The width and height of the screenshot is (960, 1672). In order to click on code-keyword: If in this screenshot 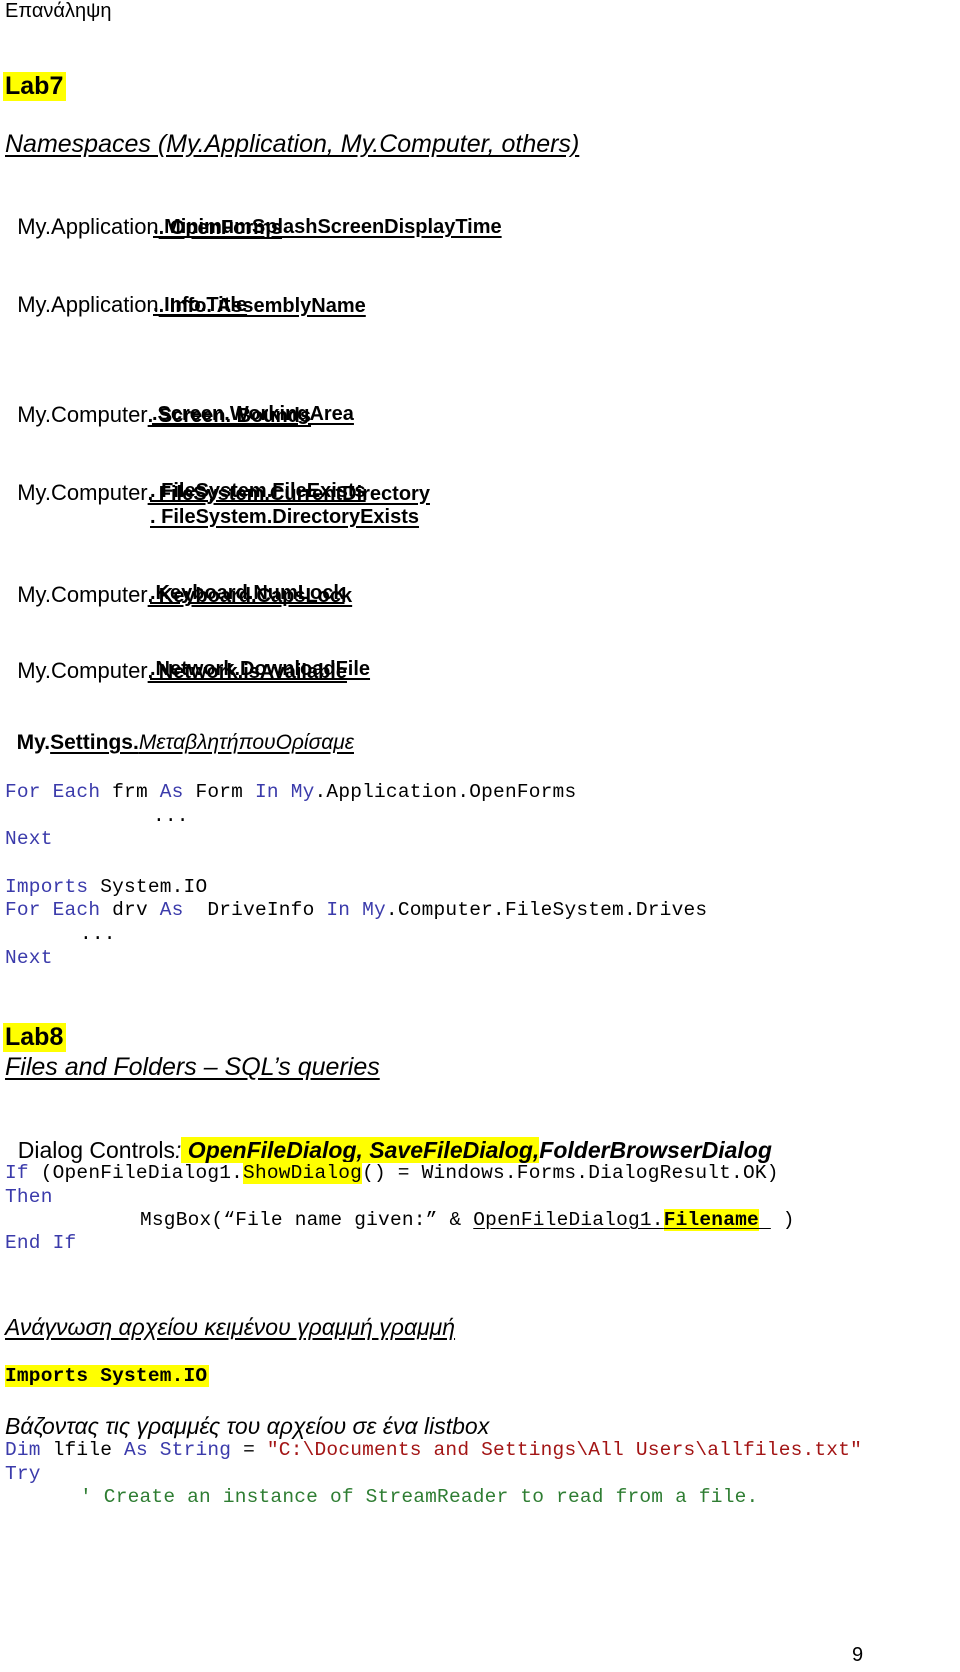, I will do `click(17, 1173)`.